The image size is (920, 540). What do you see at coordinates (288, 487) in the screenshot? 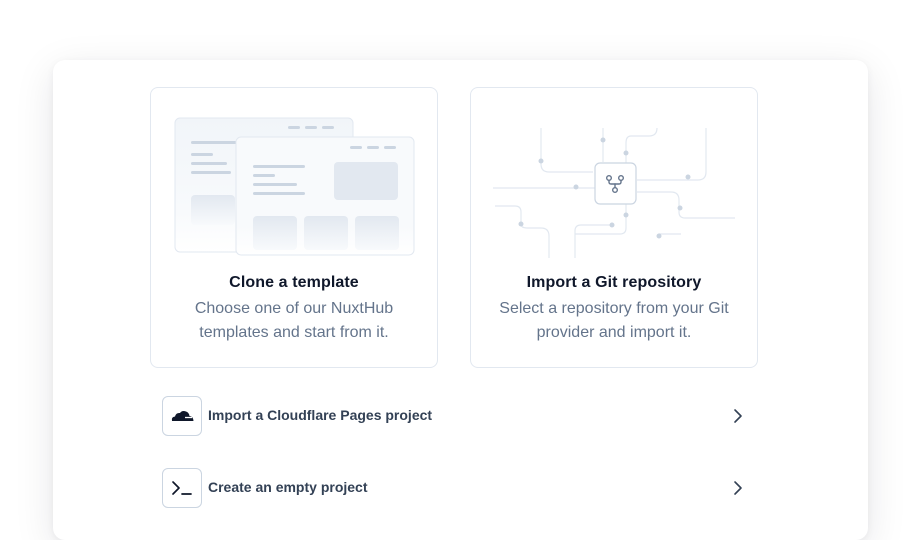
I see `option-label: Create an empty project` at bounding box center [288, 487].